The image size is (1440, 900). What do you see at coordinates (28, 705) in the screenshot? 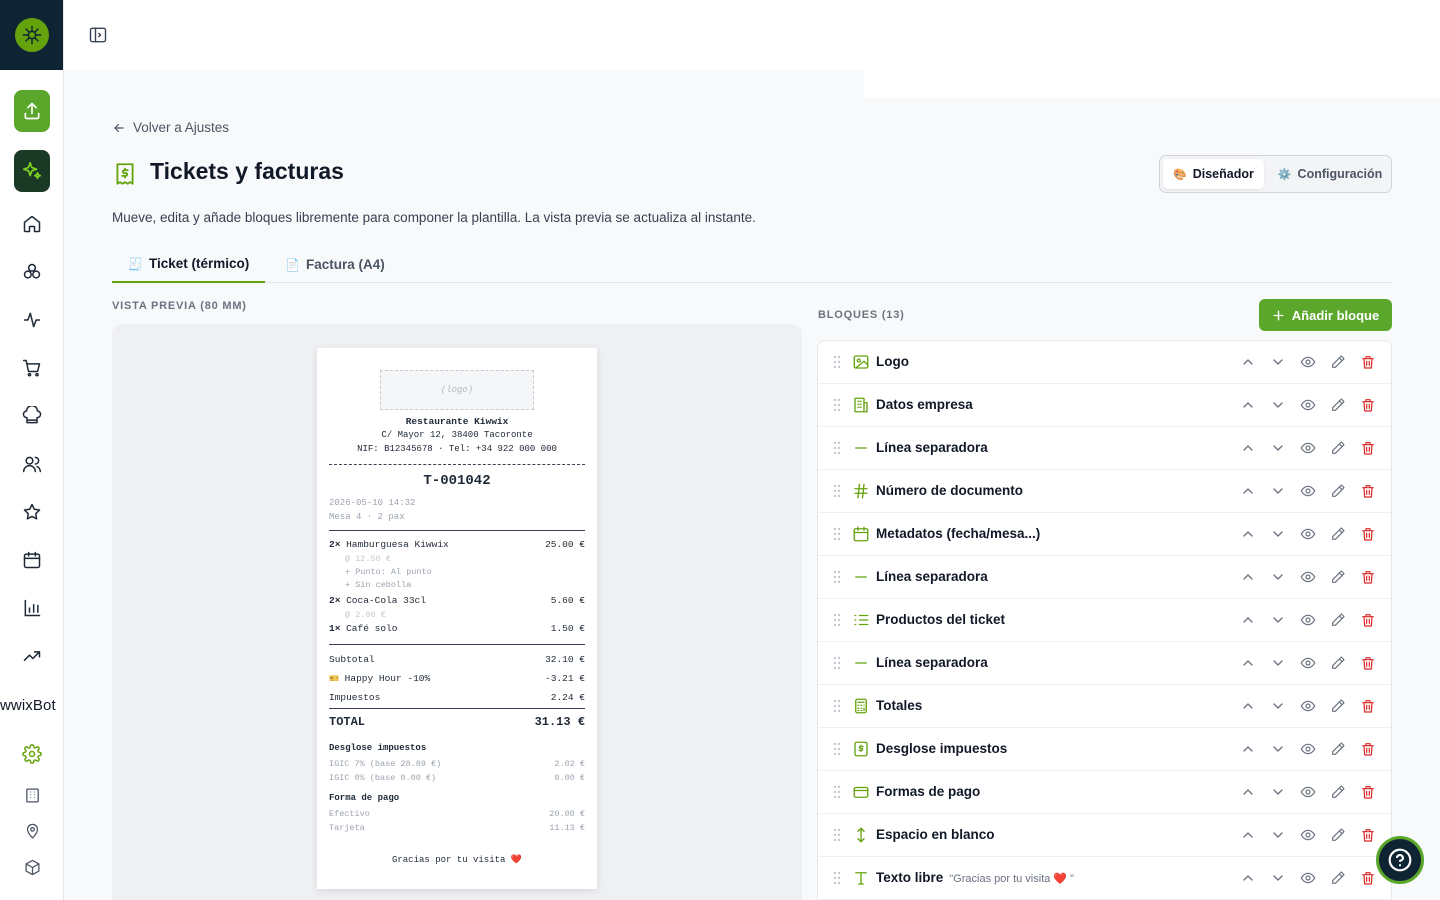
I see `sidebar-item-bot: wwixBot` at bounding box center [28, 705].